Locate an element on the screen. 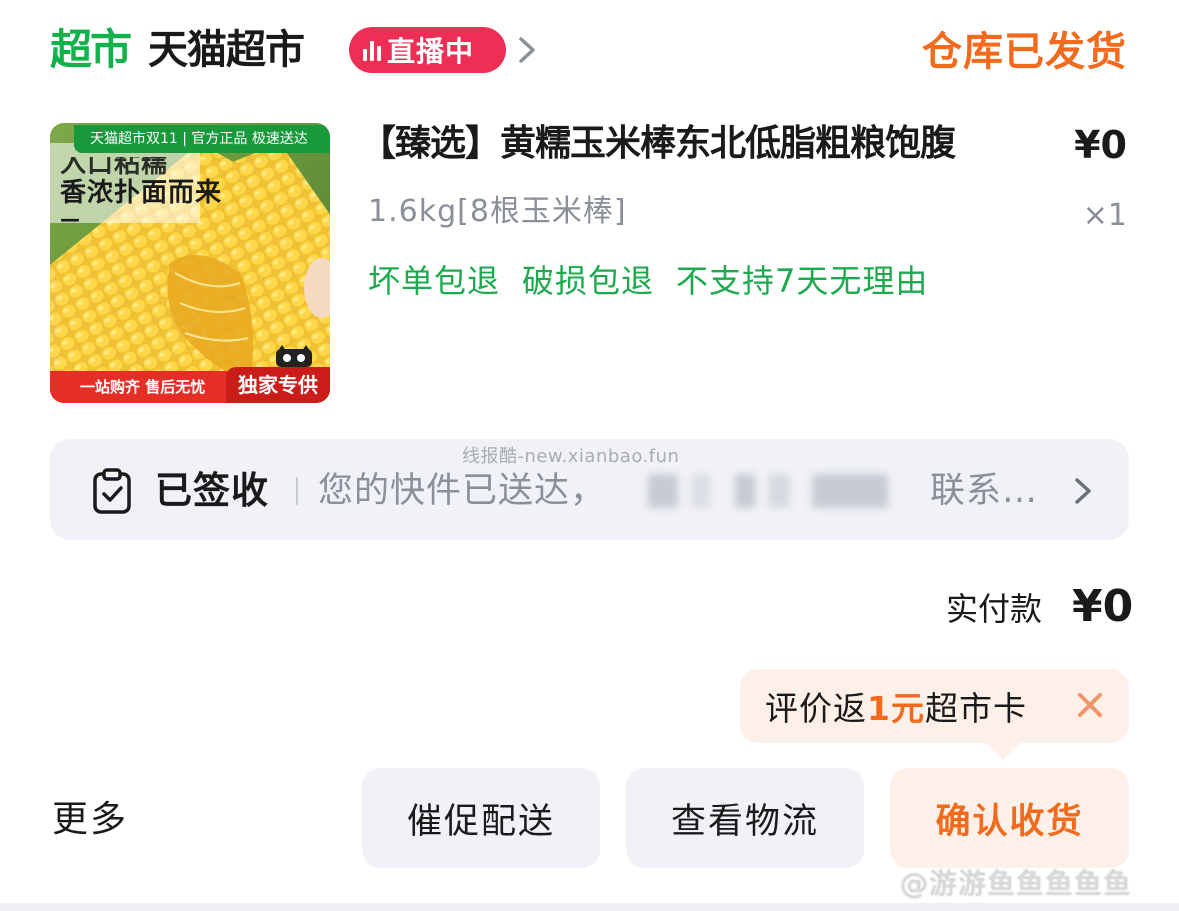 The width and height of the screenshot is (1179, 911). service-guarantees: 坏单包退 破损包退 不支持7天无理由 is located at coordinates (648, 281).